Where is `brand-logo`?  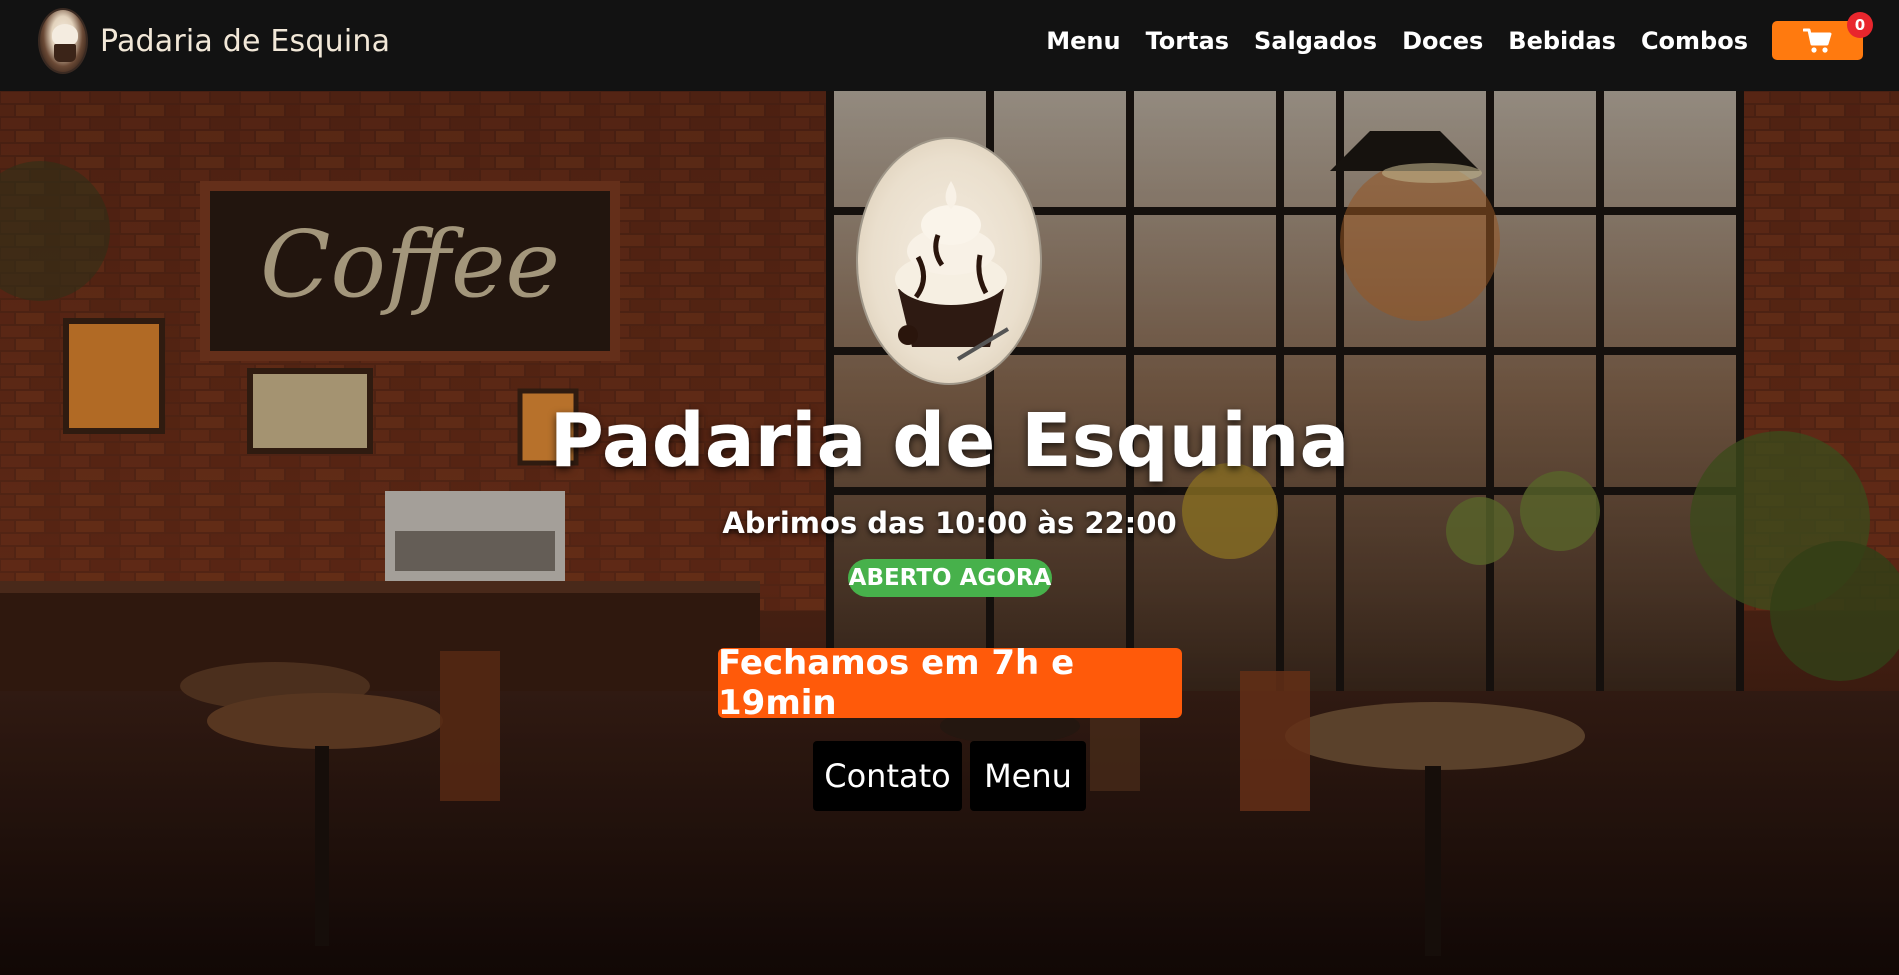
brand-logo is located at coordinates (63, 41).